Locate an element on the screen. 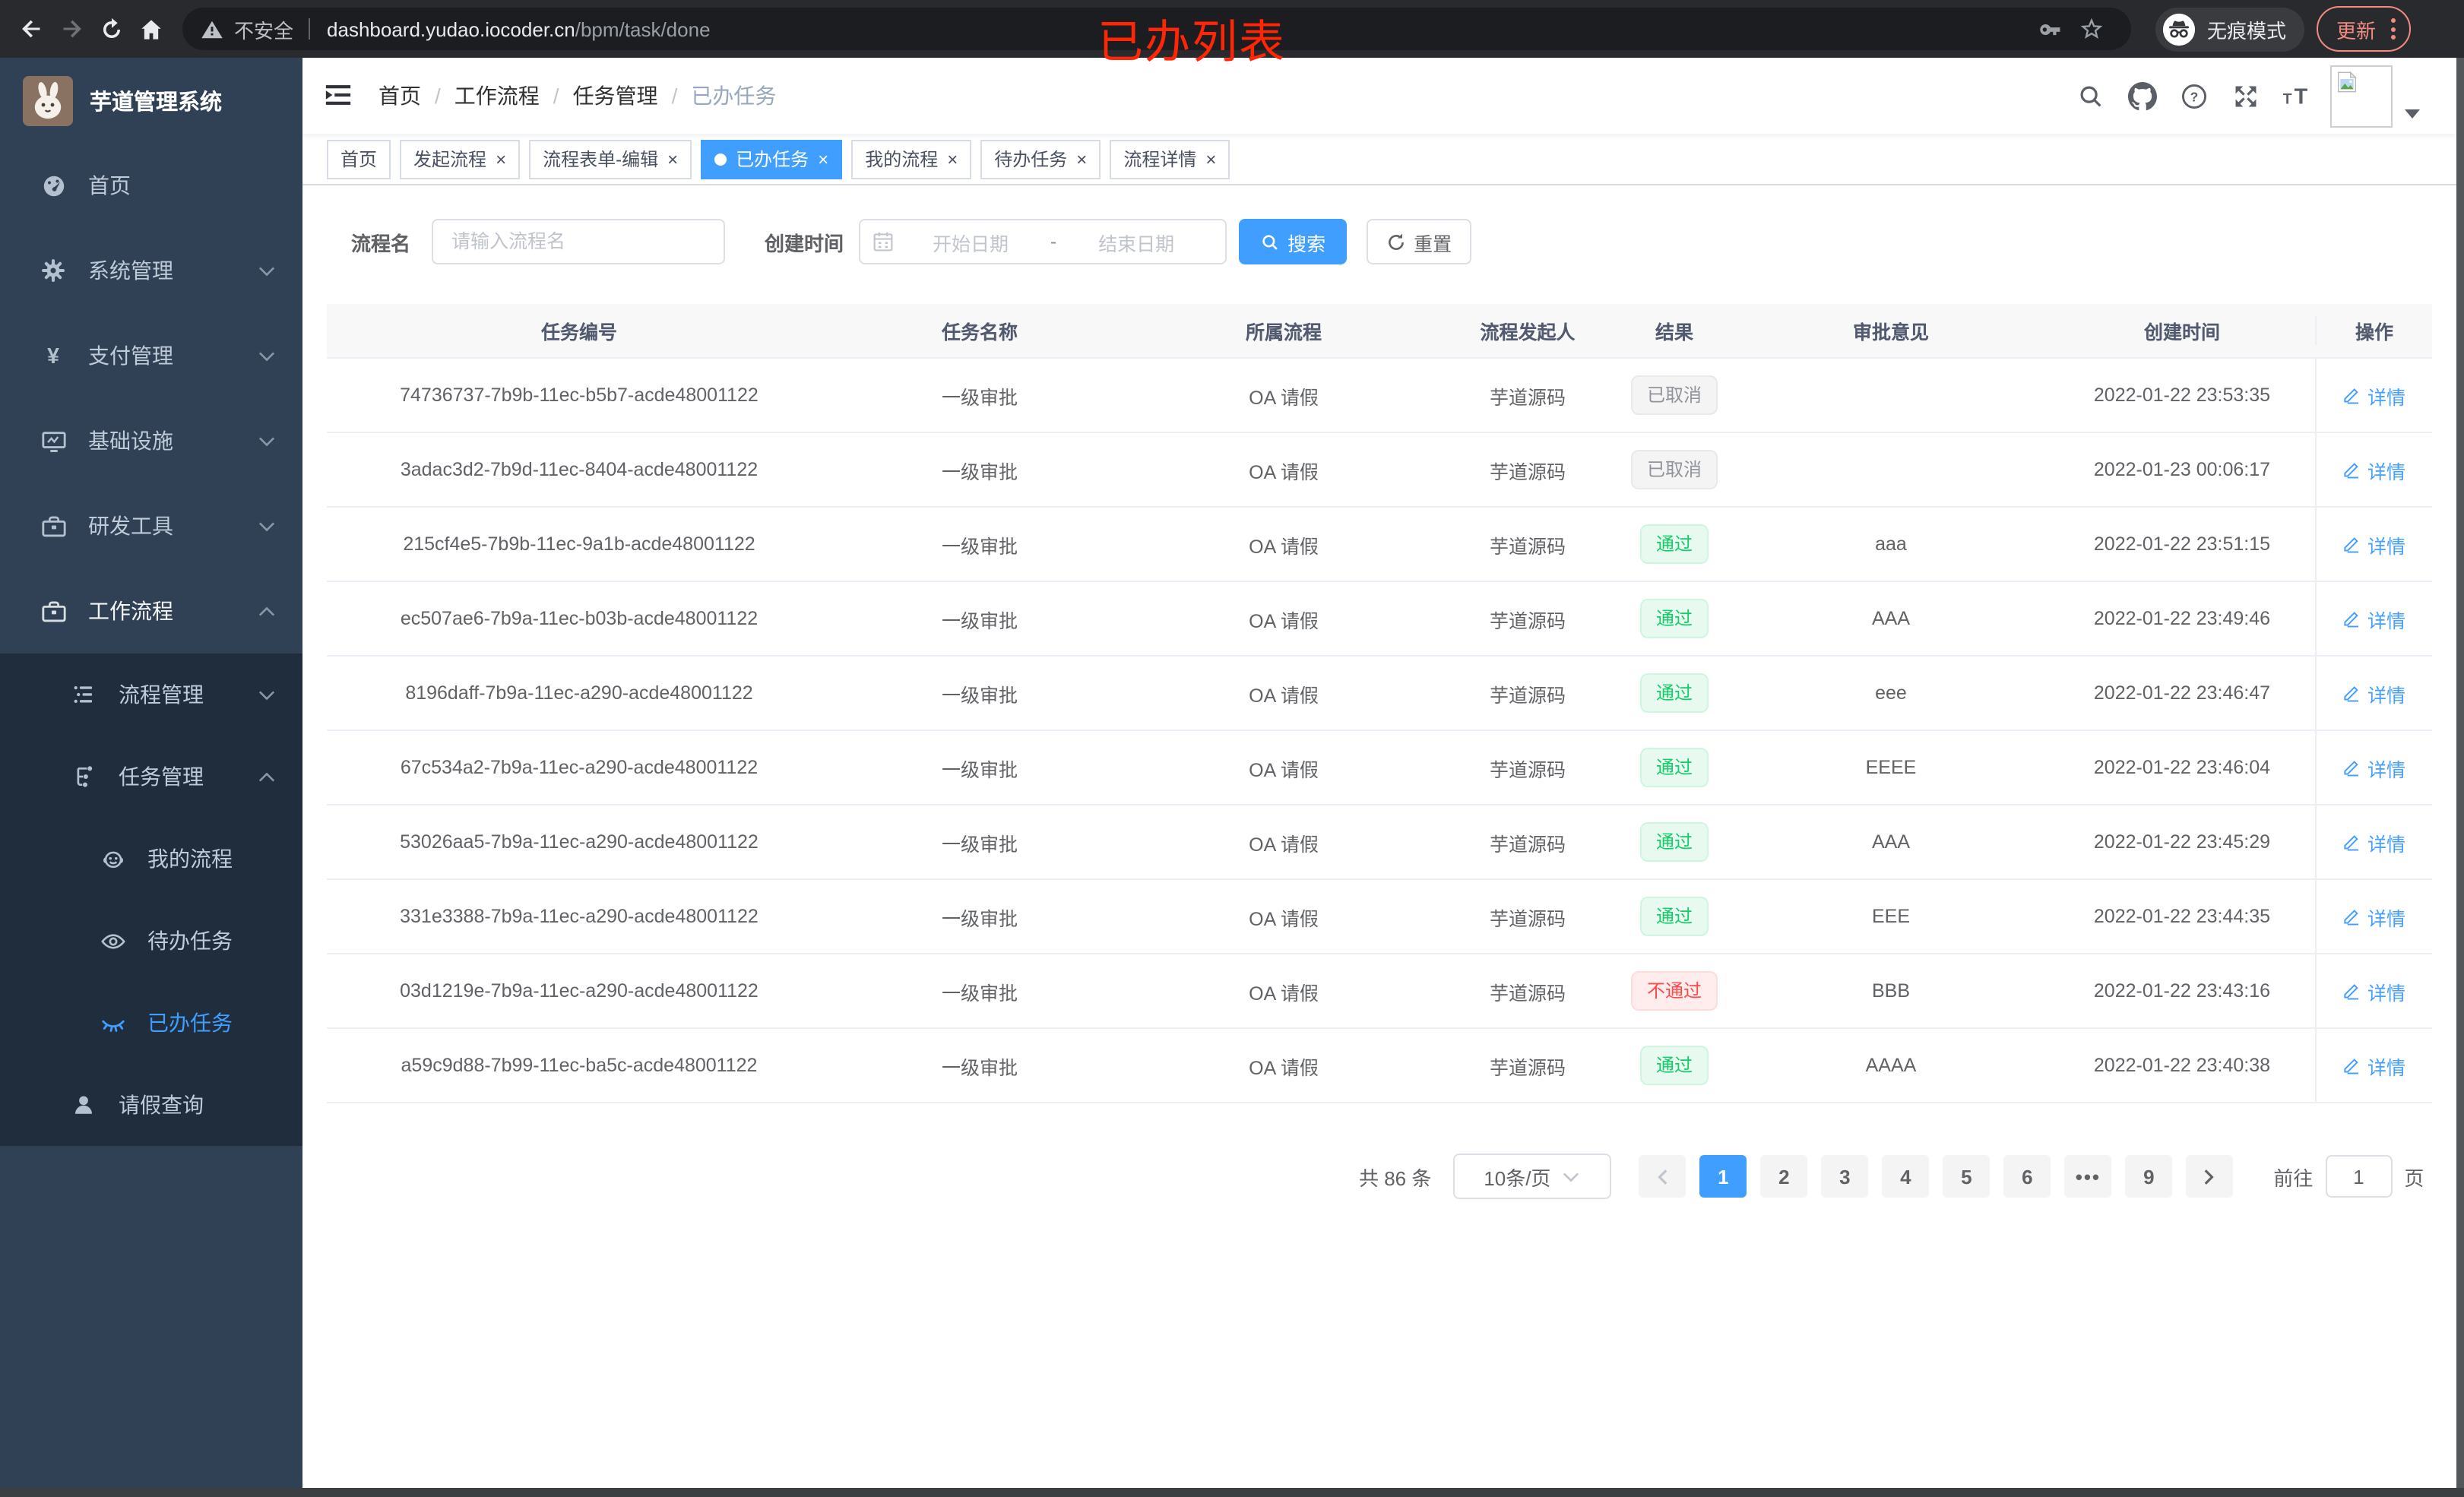 The height and width of the screenshot is (1497, 2464). breadcrumb-current: 已办任务 is located at coordinates (734, 96).